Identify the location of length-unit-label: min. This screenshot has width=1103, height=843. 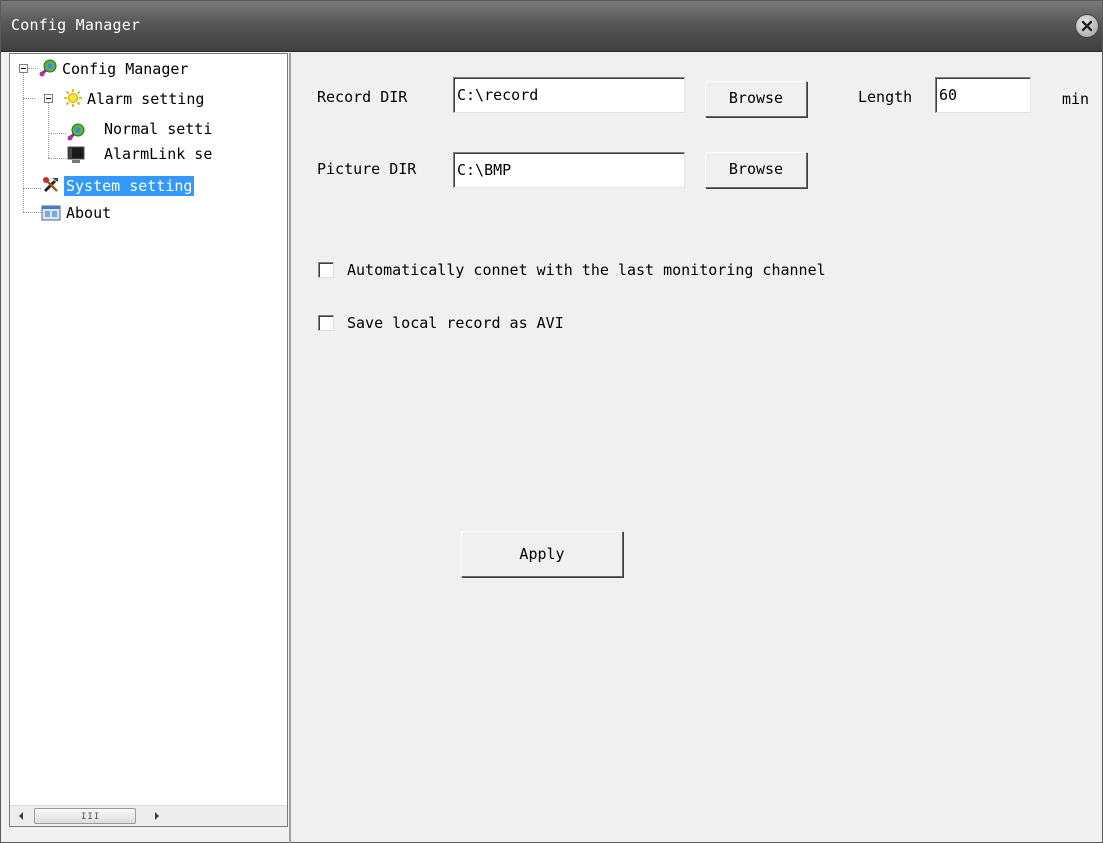
(1076, 99).